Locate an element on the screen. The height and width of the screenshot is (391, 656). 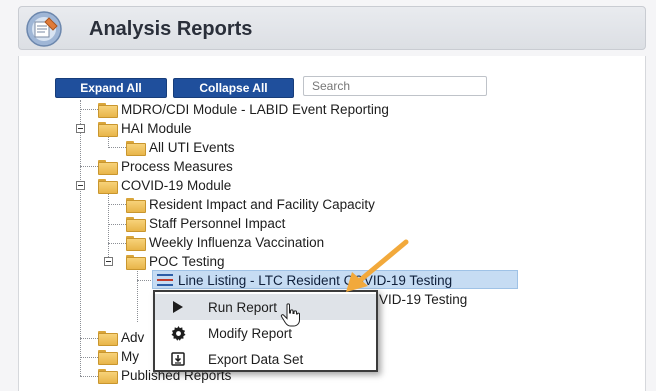
tree-item-label: POC Testing is located at coordinates (187, 261).